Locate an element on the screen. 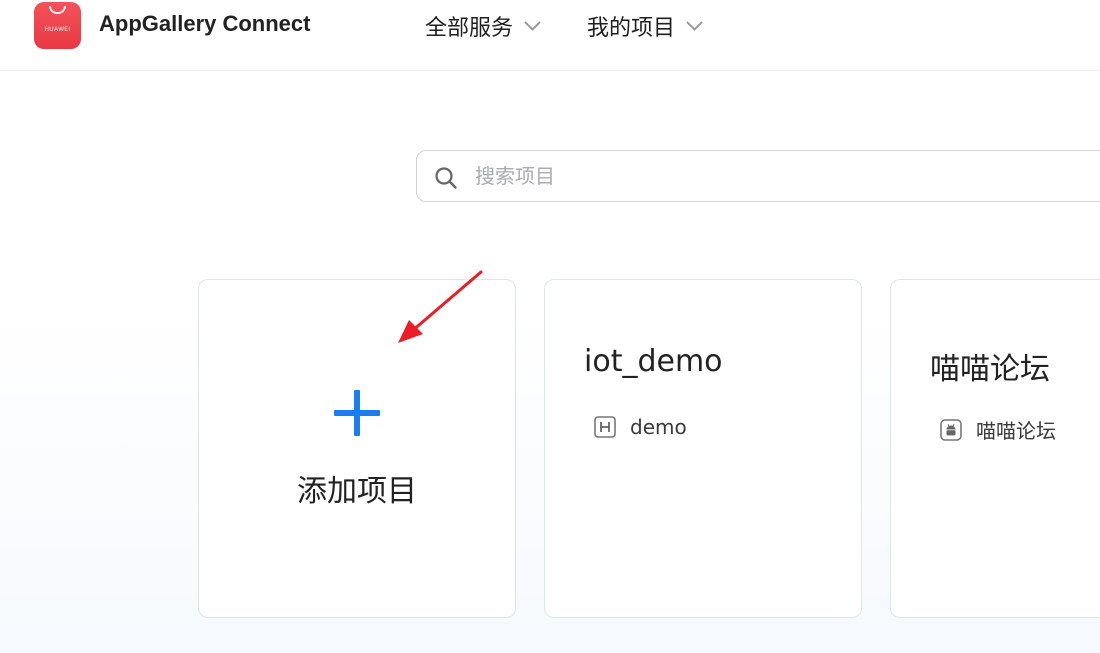 This screenshot has height=653, width=1100. shopping-bag-icon is located at coordinates (57, 10).